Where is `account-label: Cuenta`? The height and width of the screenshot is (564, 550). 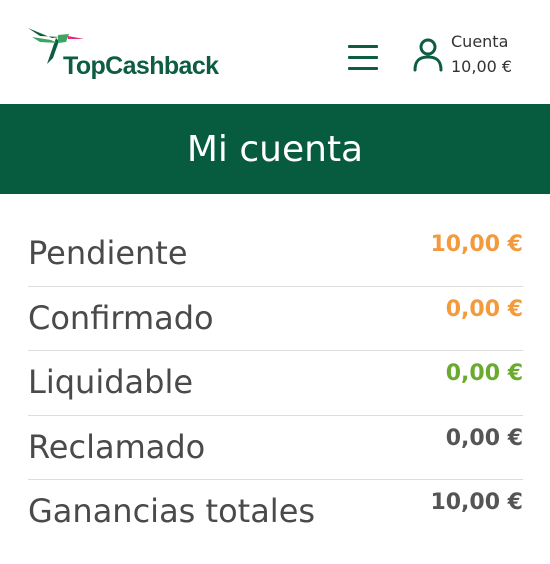 account-label: Cuenta is located at coordinates (480, 41).